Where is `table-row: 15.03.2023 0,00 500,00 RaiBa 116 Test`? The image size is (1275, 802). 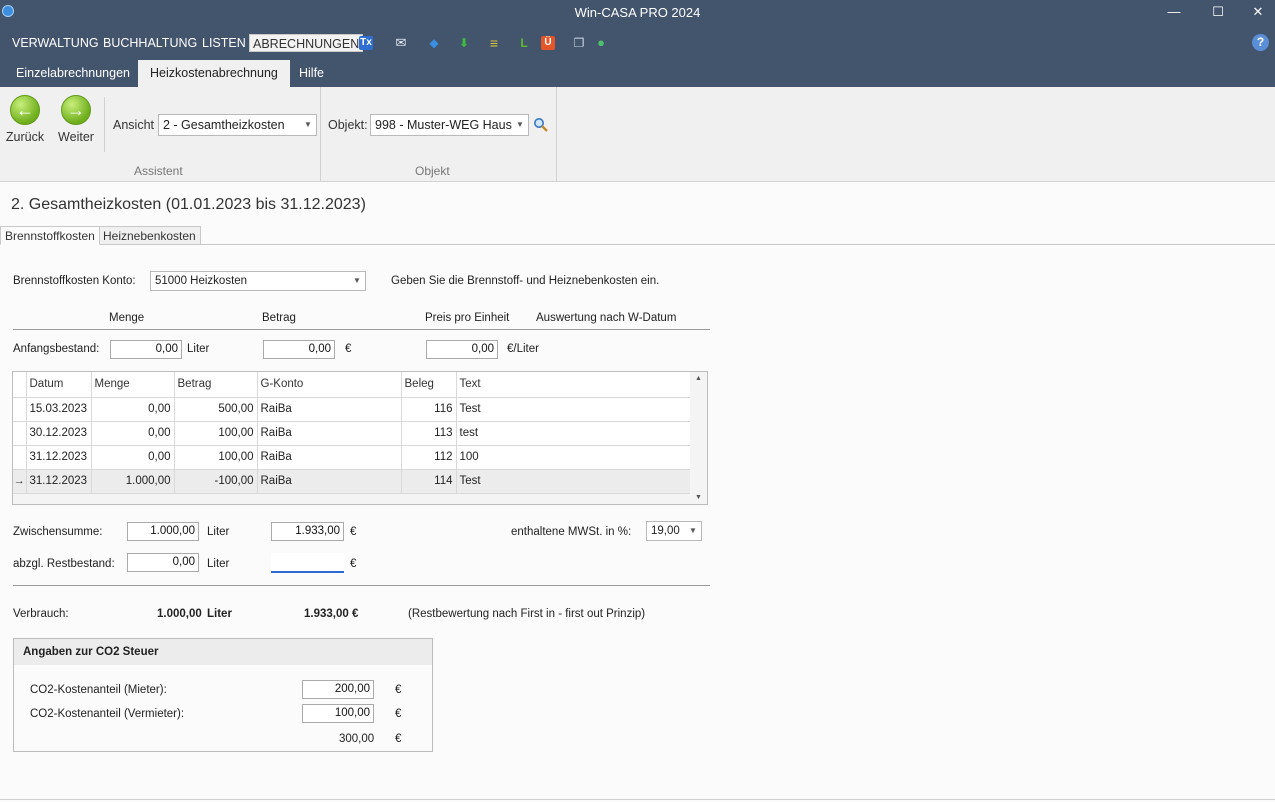 table-row: 15.03.2023 0,00 500,00 RaiBa 116 Test is located at coordinates (352, 409).